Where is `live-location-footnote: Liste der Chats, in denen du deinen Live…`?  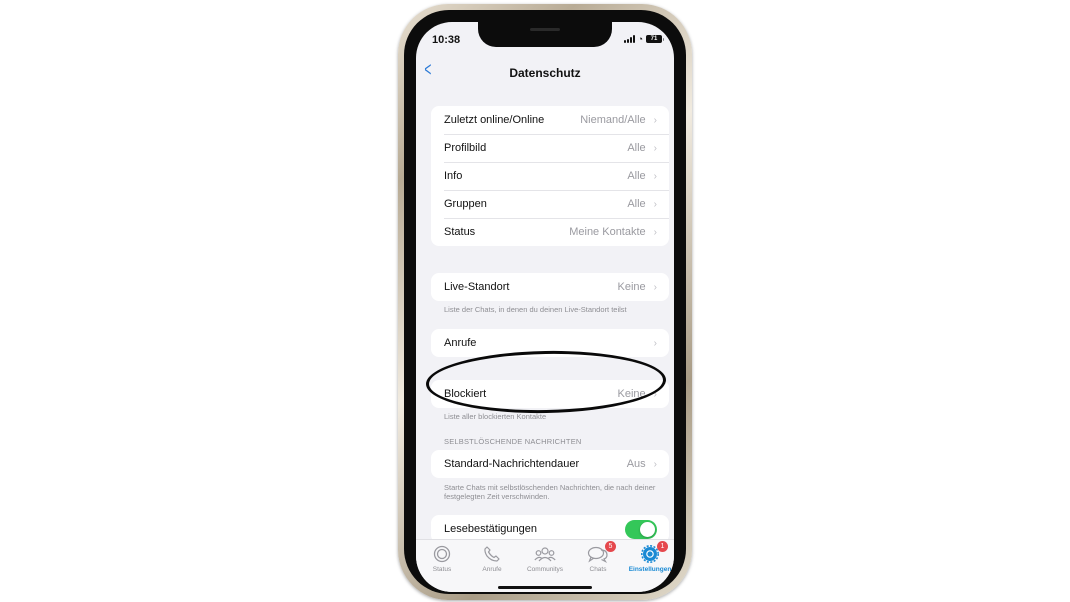
live-location-footnote: Liste der Chats, in denen du deinen Live… is located at coordinates (535, 309).